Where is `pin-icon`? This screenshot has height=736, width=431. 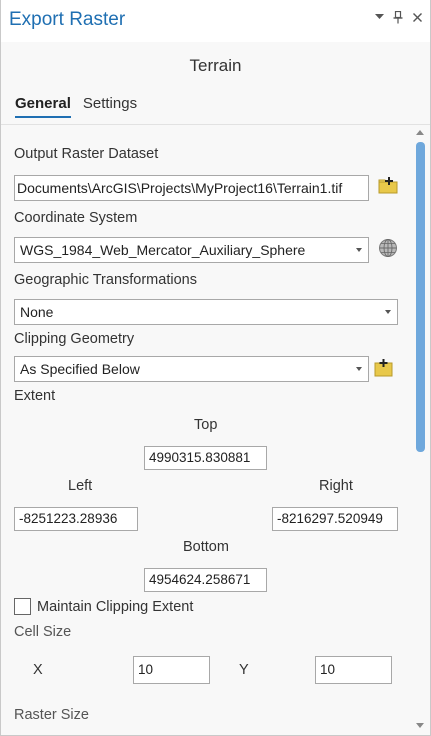
pin-icon is located at coordinates (398, 17).